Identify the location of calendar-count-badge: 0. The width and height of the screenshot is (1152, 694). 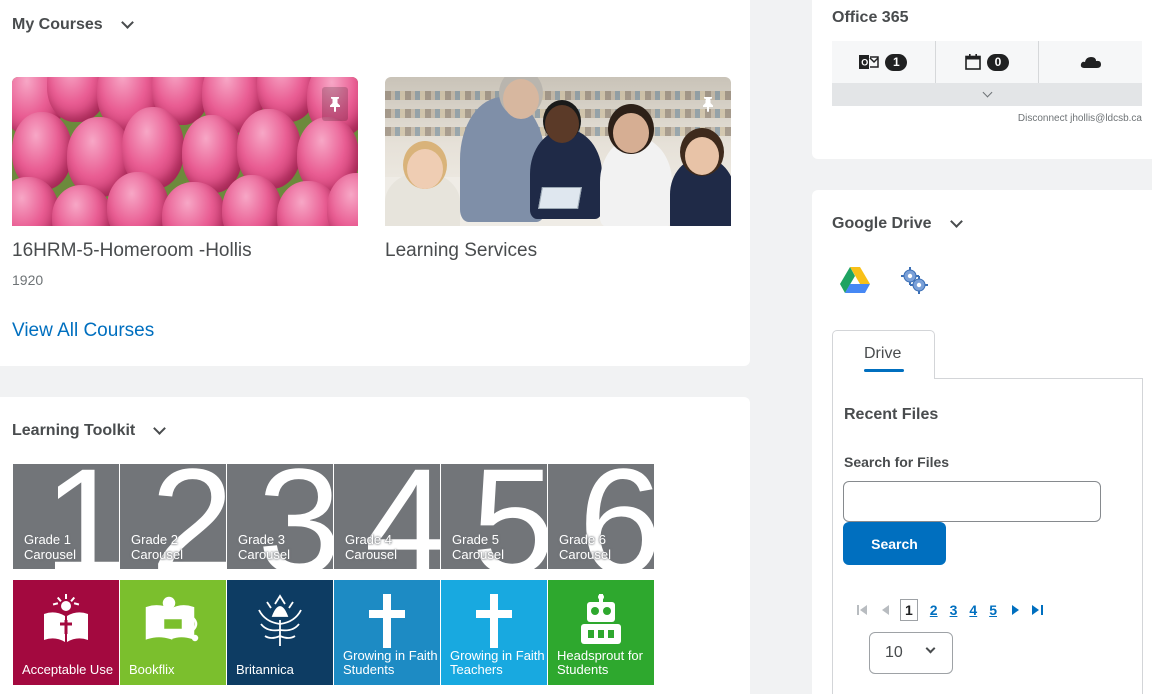
(998, 62).